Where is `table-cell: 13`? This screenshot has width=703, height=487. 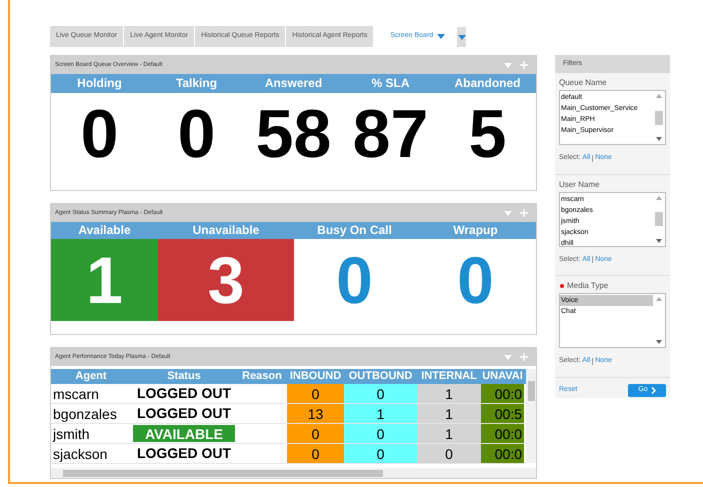 table-cell: 13 is located at coordinates (315, 413).